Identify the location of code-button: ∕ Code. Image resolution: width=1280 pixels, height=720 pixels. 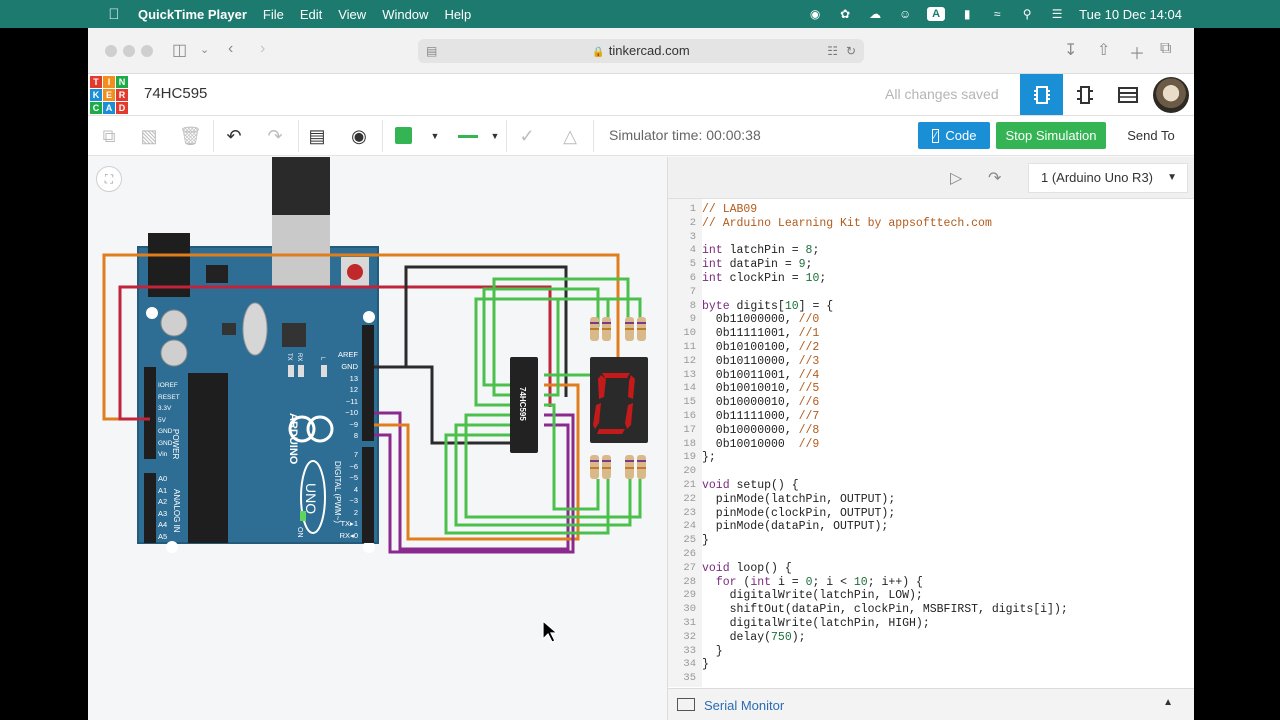
(954, 135).